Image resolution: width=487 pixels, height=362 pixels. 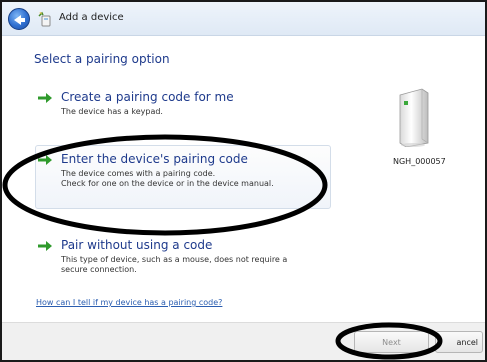 I want to click on next-button: Next, so click(x=391, y=342).